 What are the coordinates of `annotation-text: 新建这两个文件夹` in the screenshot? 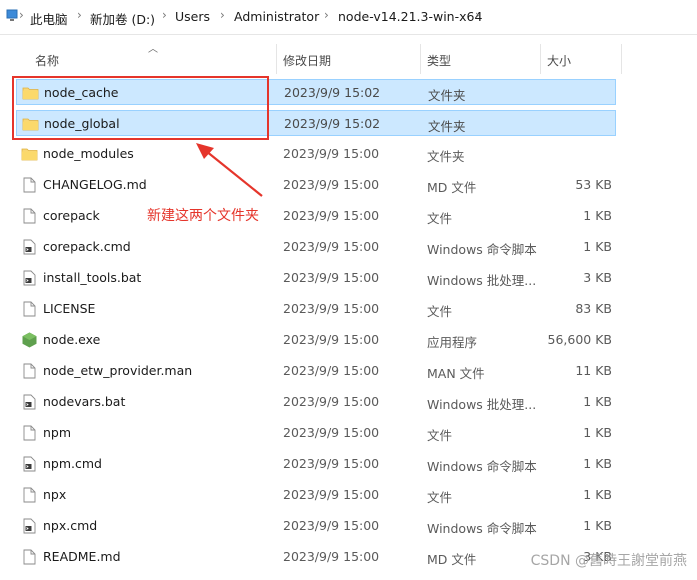 It's located at (203, 216).